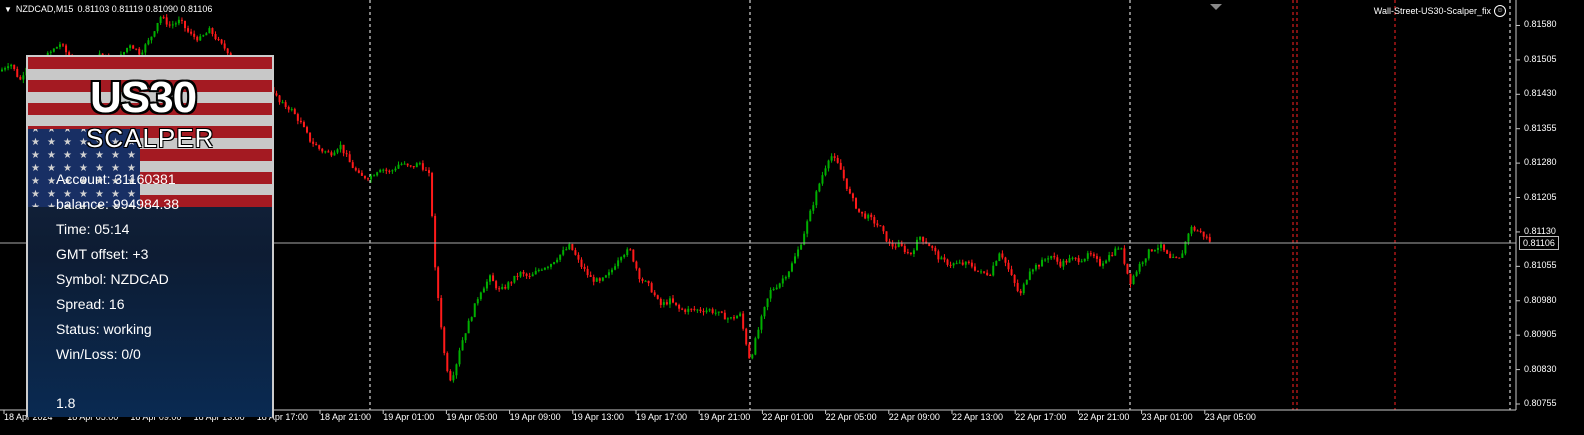 This screenshot has width=1584, height=435. What do you see at coordinates (145, 9) in the screenshot?
I see `ohlc-values: 0.81103 0.81119 0.81090 0.81106` at bounding box center [145, 9].